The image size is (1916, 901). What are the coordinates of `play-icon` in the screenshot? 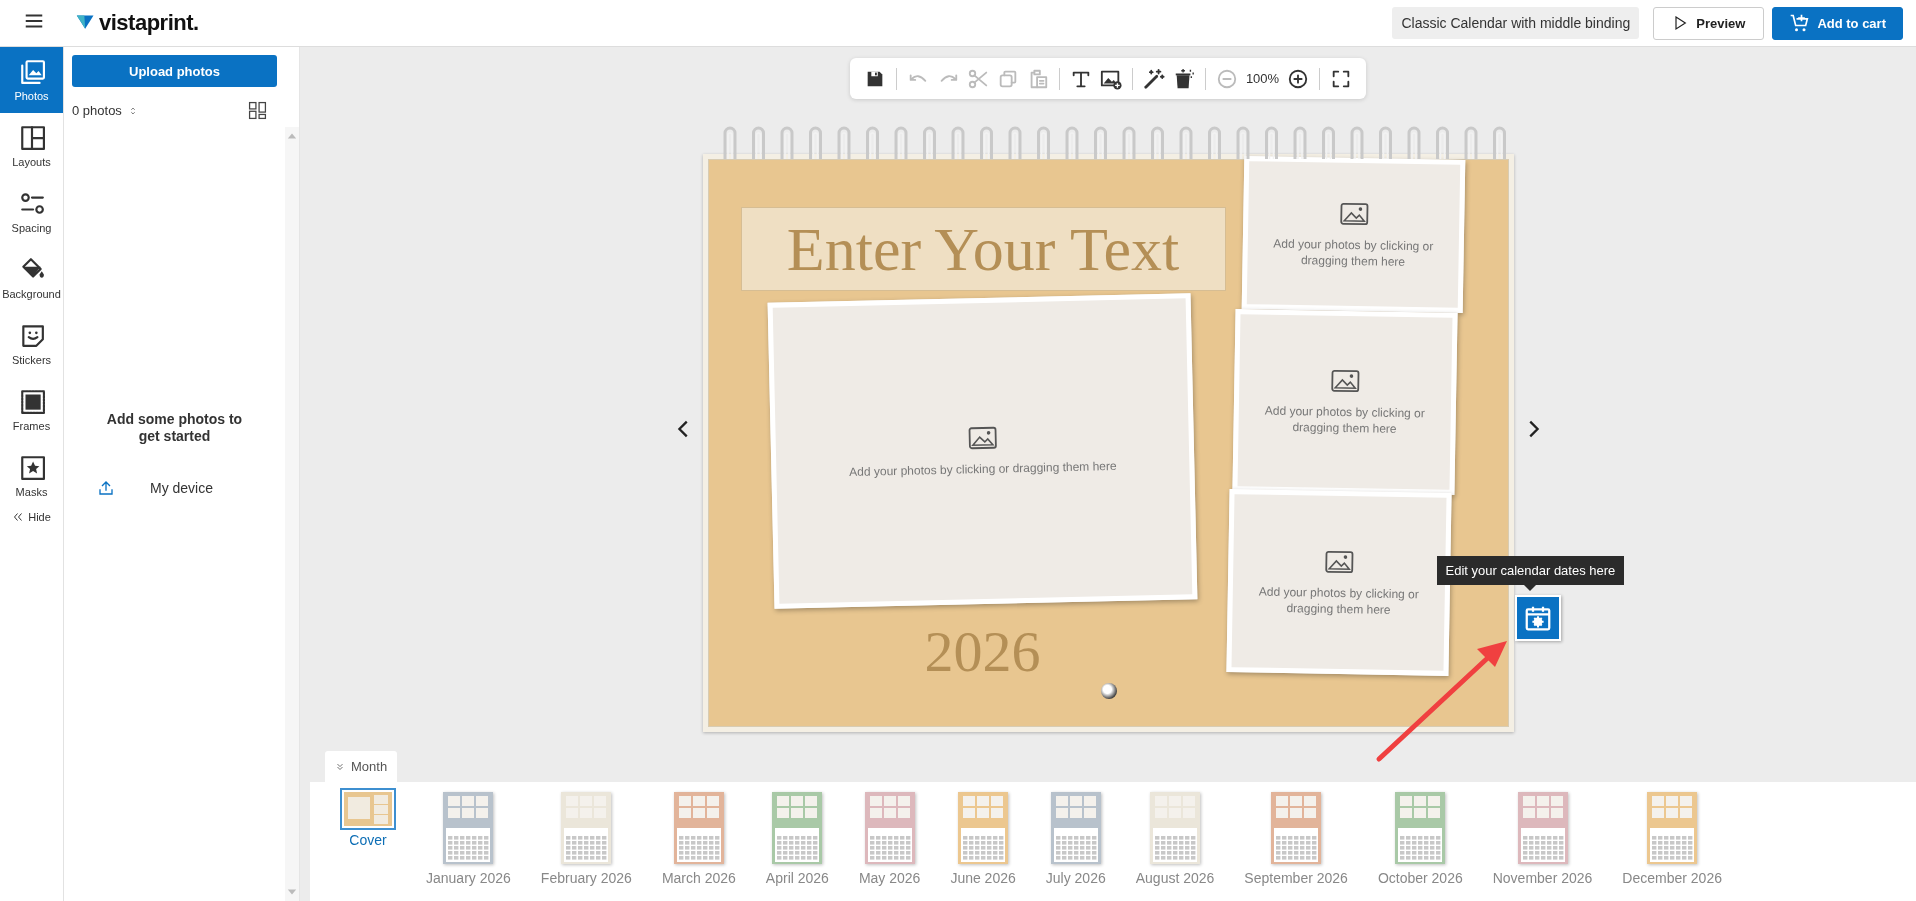 It's located at (1680, 23).